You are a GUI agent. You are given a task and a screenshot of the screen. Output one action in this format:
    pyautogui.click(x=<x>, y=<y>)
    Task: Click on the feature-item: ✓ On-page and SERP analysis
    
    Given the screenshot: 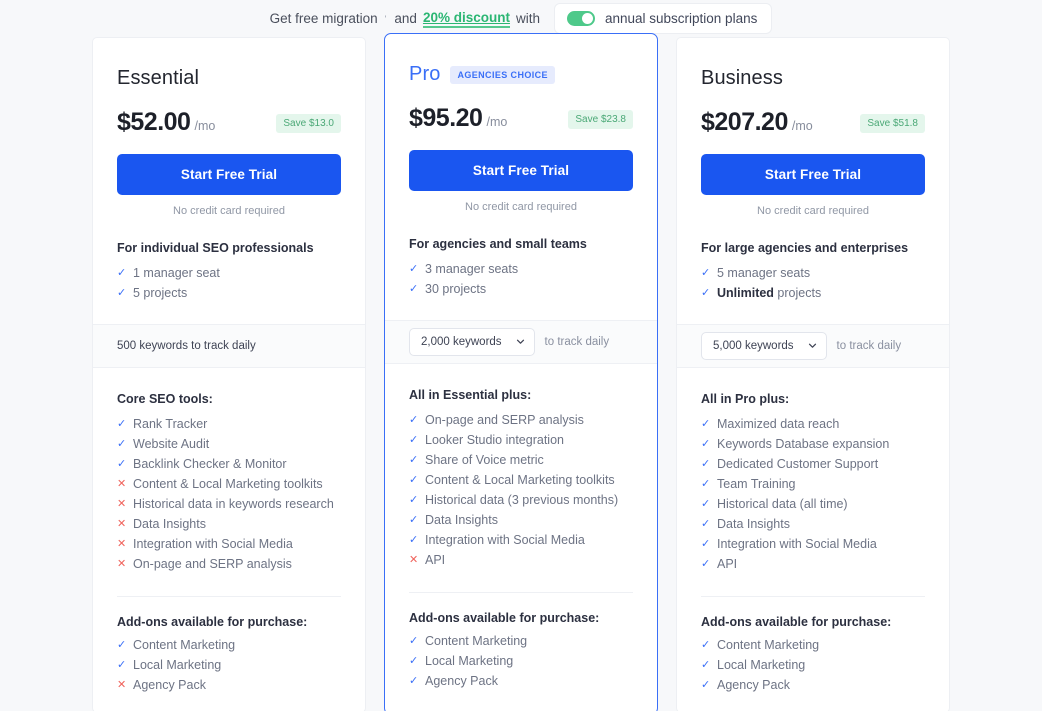 What is the action you would take?
    pyautogui.click(x=521, y=421)
    